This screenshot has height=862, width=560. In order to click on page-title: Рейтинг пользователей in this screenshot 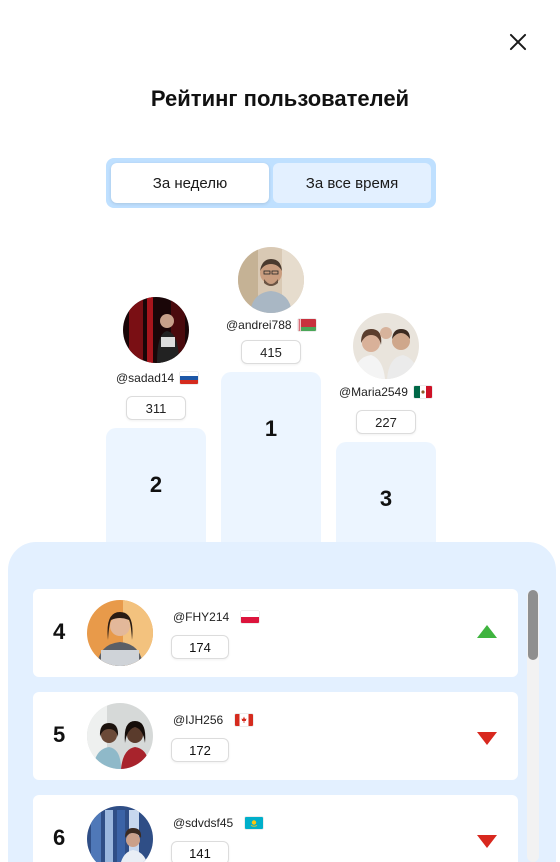, I will do `click(280, 98)`.